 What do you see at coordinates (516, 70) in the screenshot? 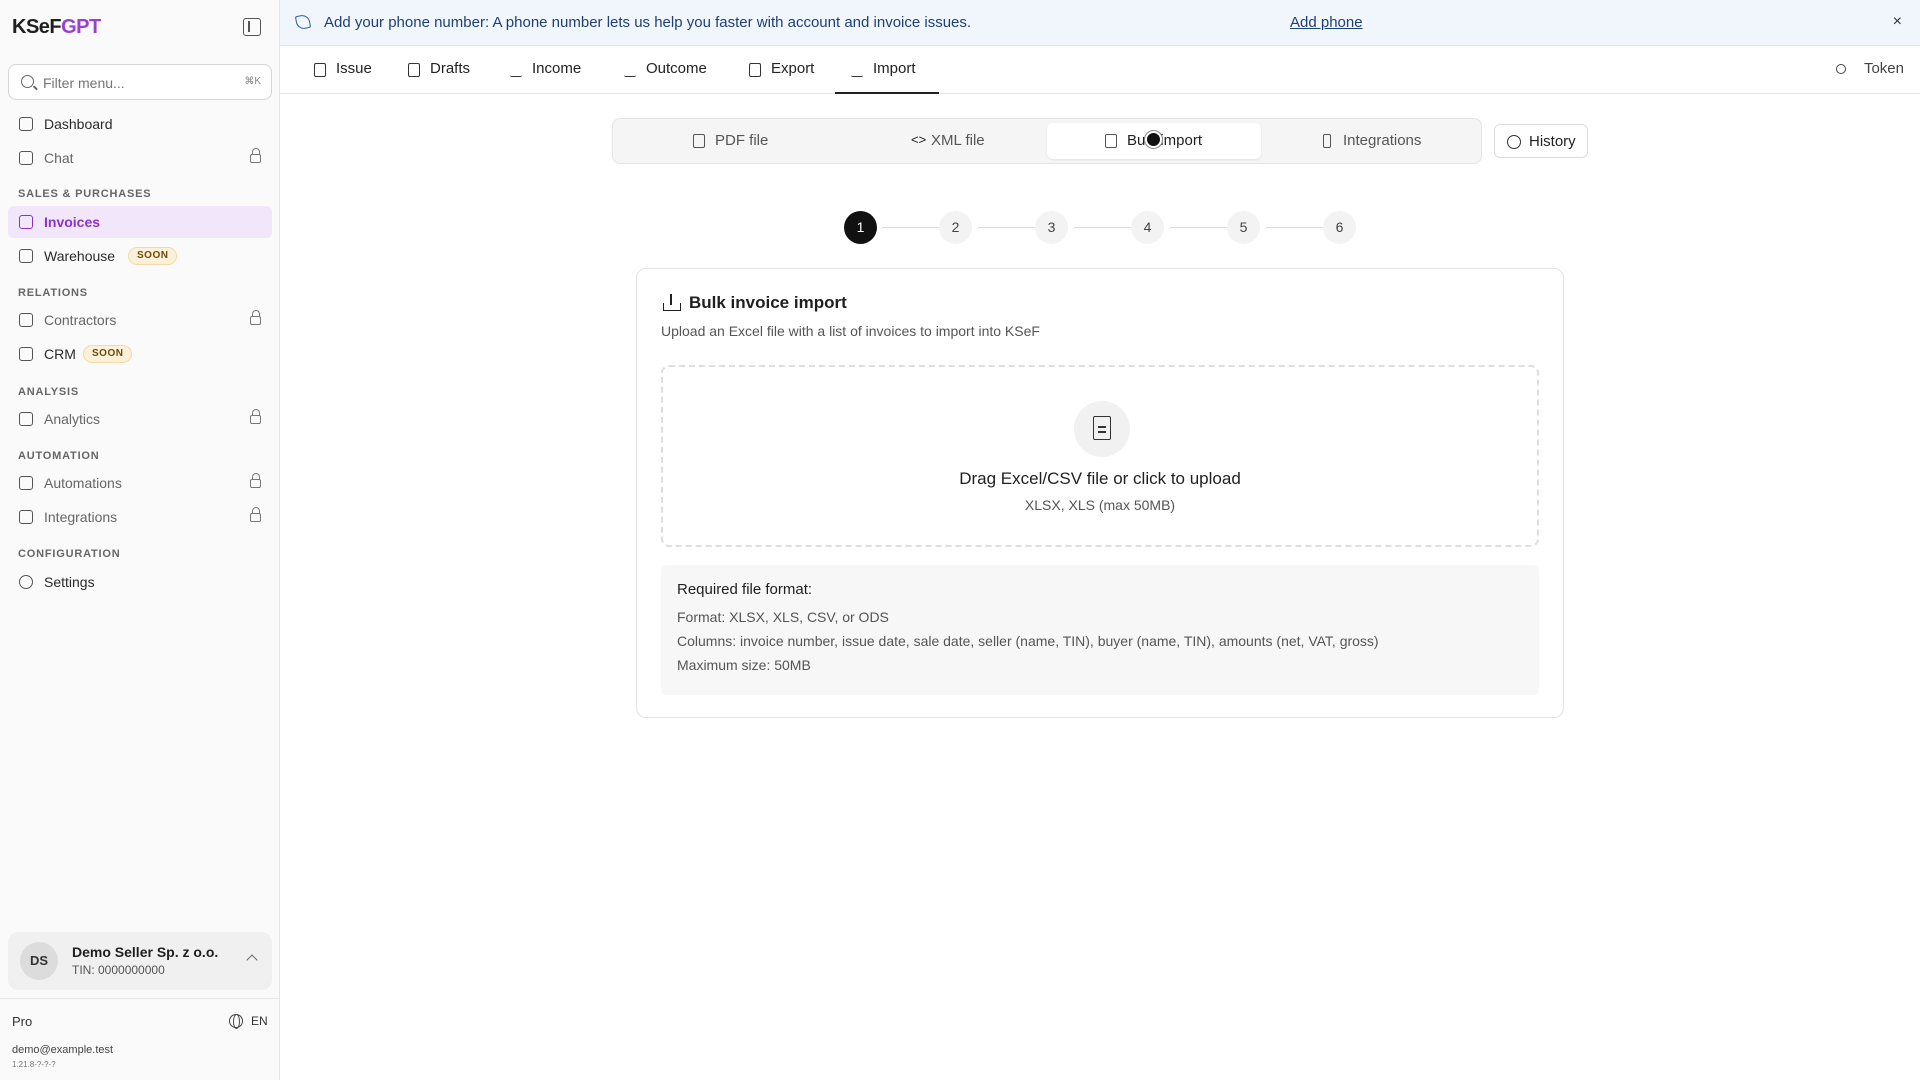
I see `download-icon` at bounding box center [516, 70].